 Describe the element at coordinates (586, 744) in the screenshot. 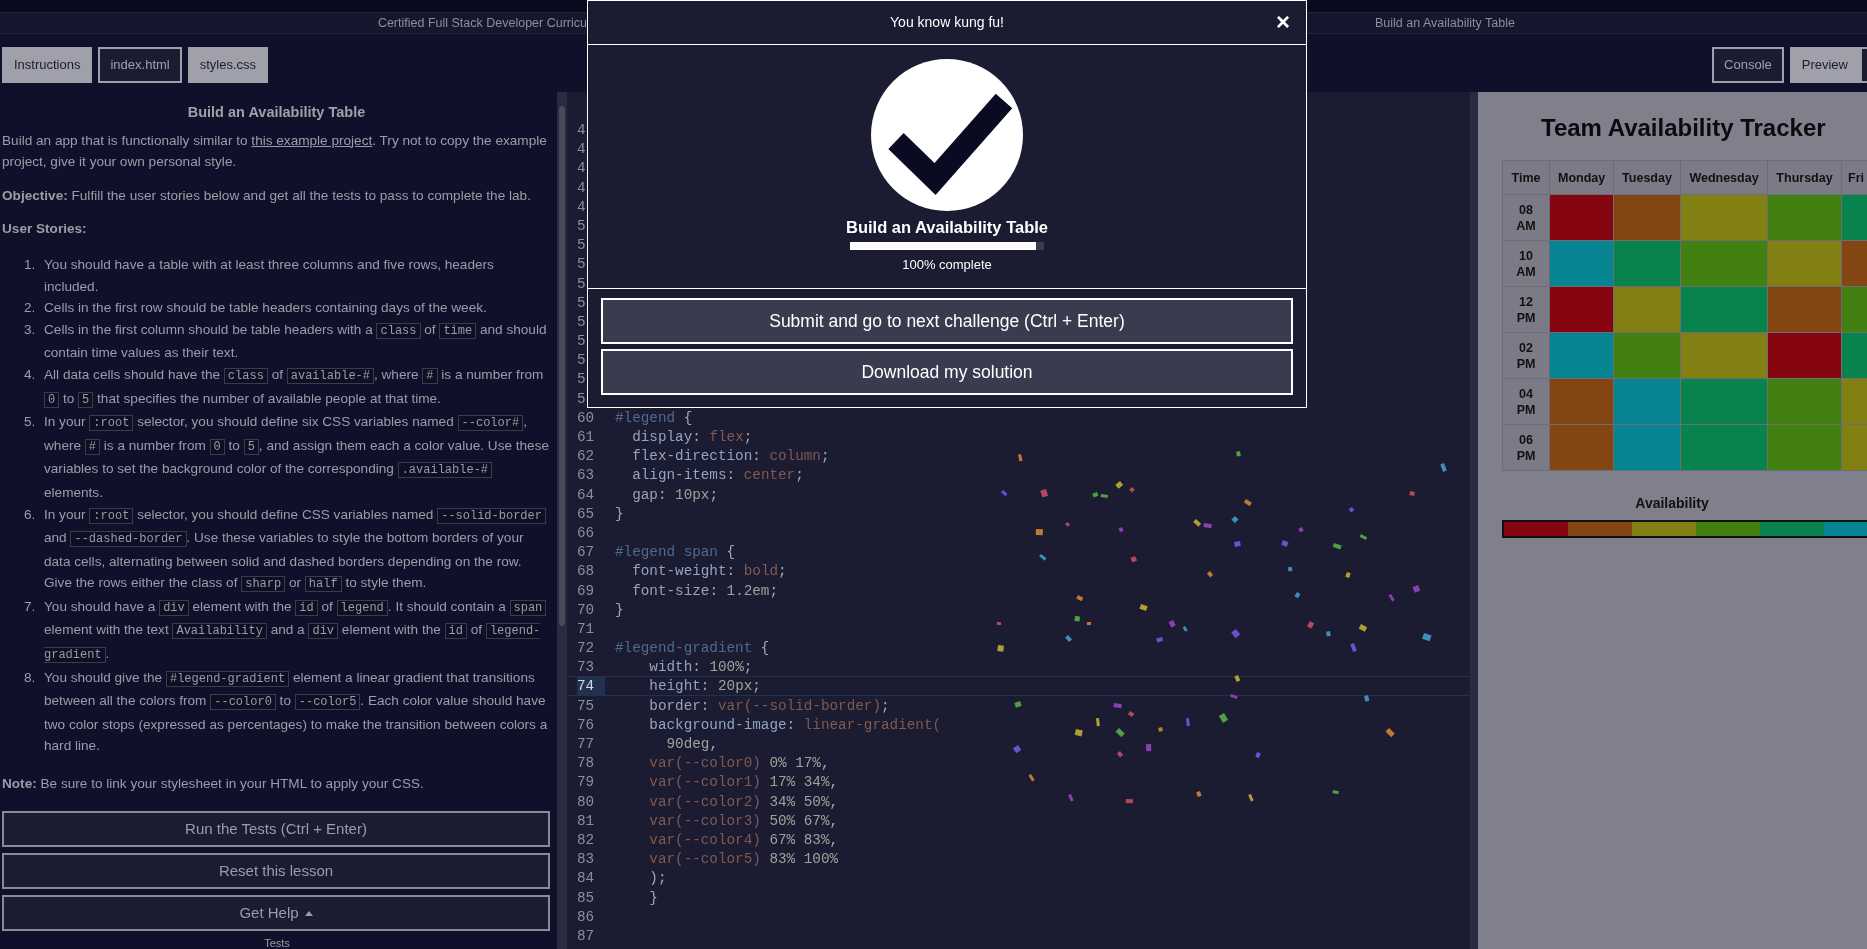

I see `line-number: 77` at that location.